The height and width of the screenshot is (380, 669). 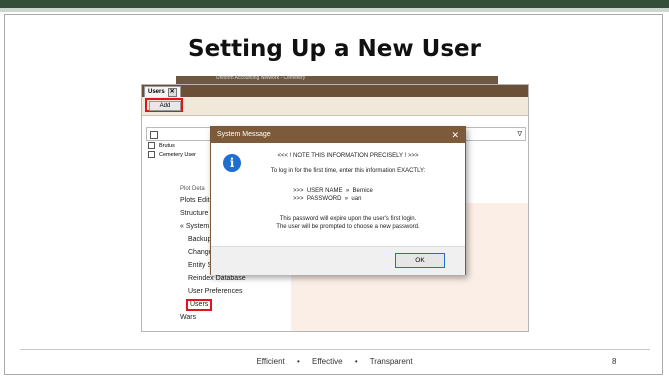 What do you see at coordinates (335, 106) in the screenshot?
I see `toolbar: Add` at bounding box center [335, 106].